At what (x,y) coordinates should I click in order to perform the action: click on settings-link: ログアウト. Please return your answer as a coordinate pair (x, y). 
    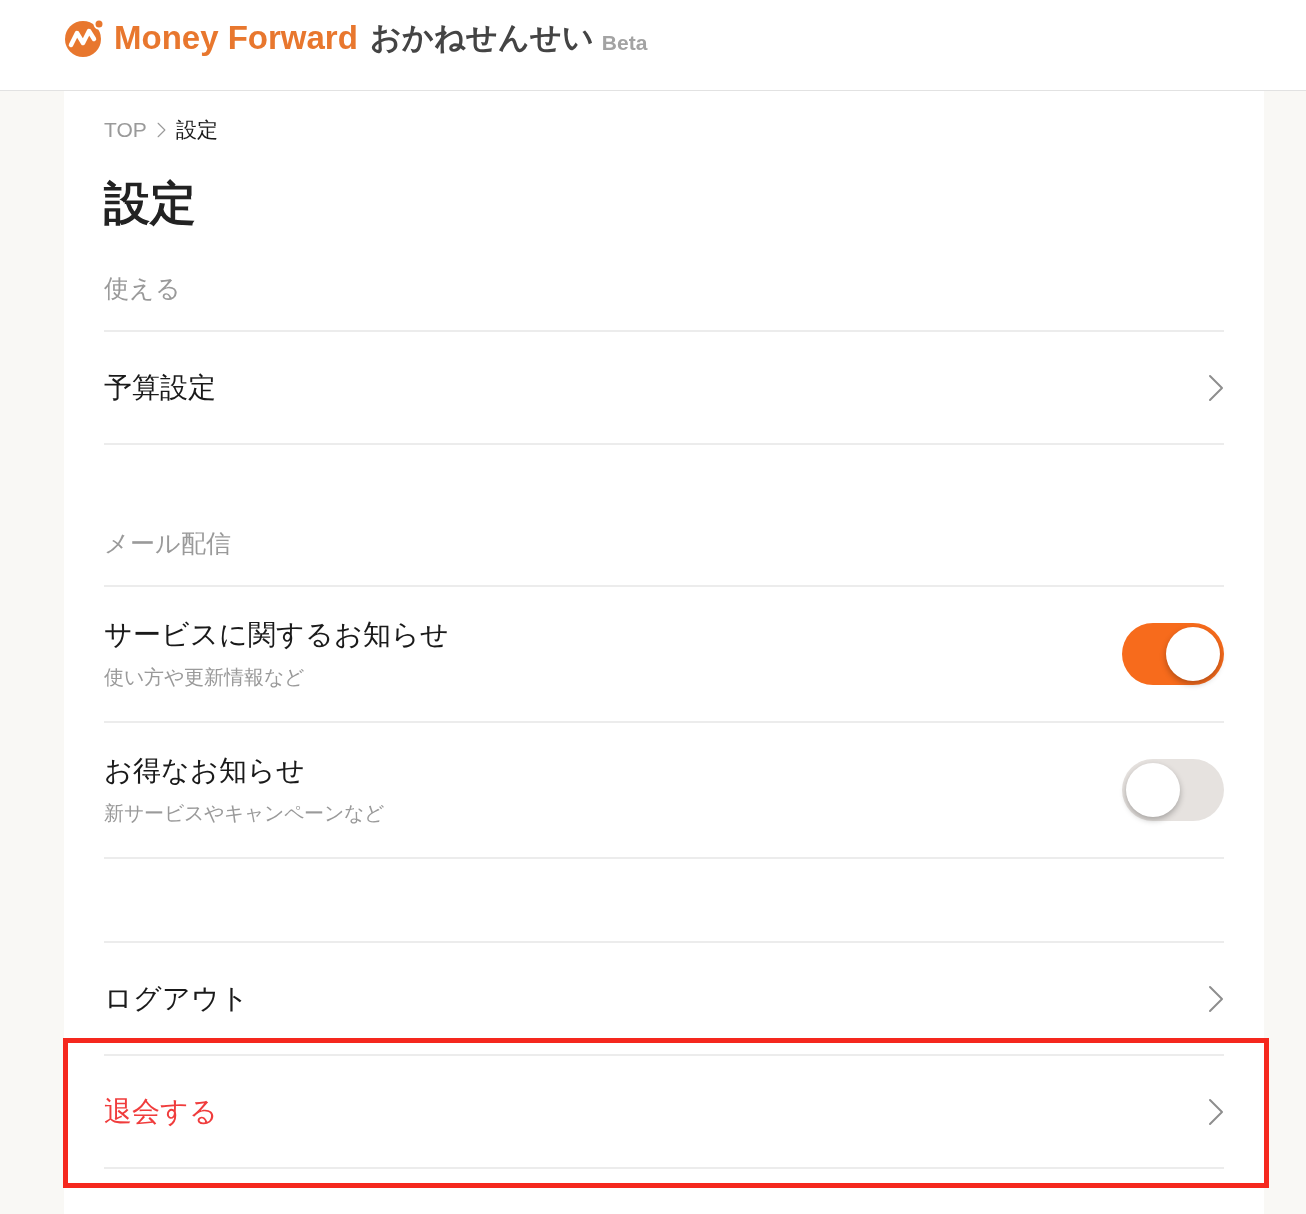
    Looking at the image, I should click on (664, 999).